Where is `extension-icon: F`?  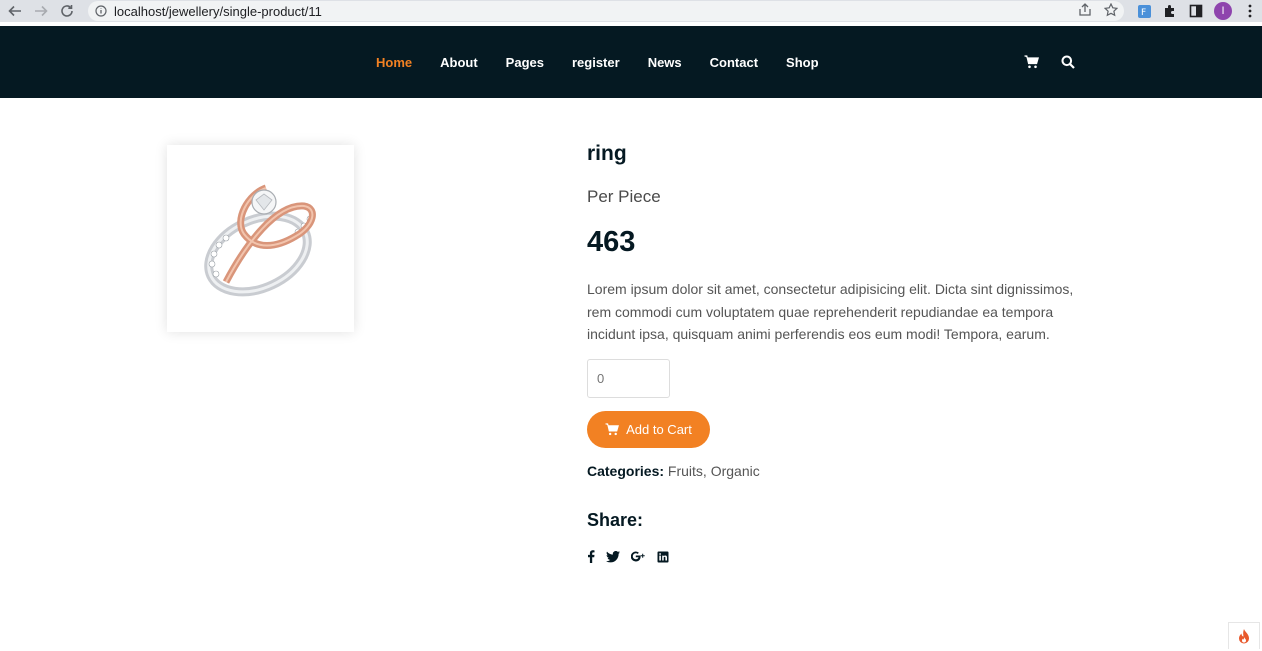
extension-icon: F is located at coordinates (1144, 11).